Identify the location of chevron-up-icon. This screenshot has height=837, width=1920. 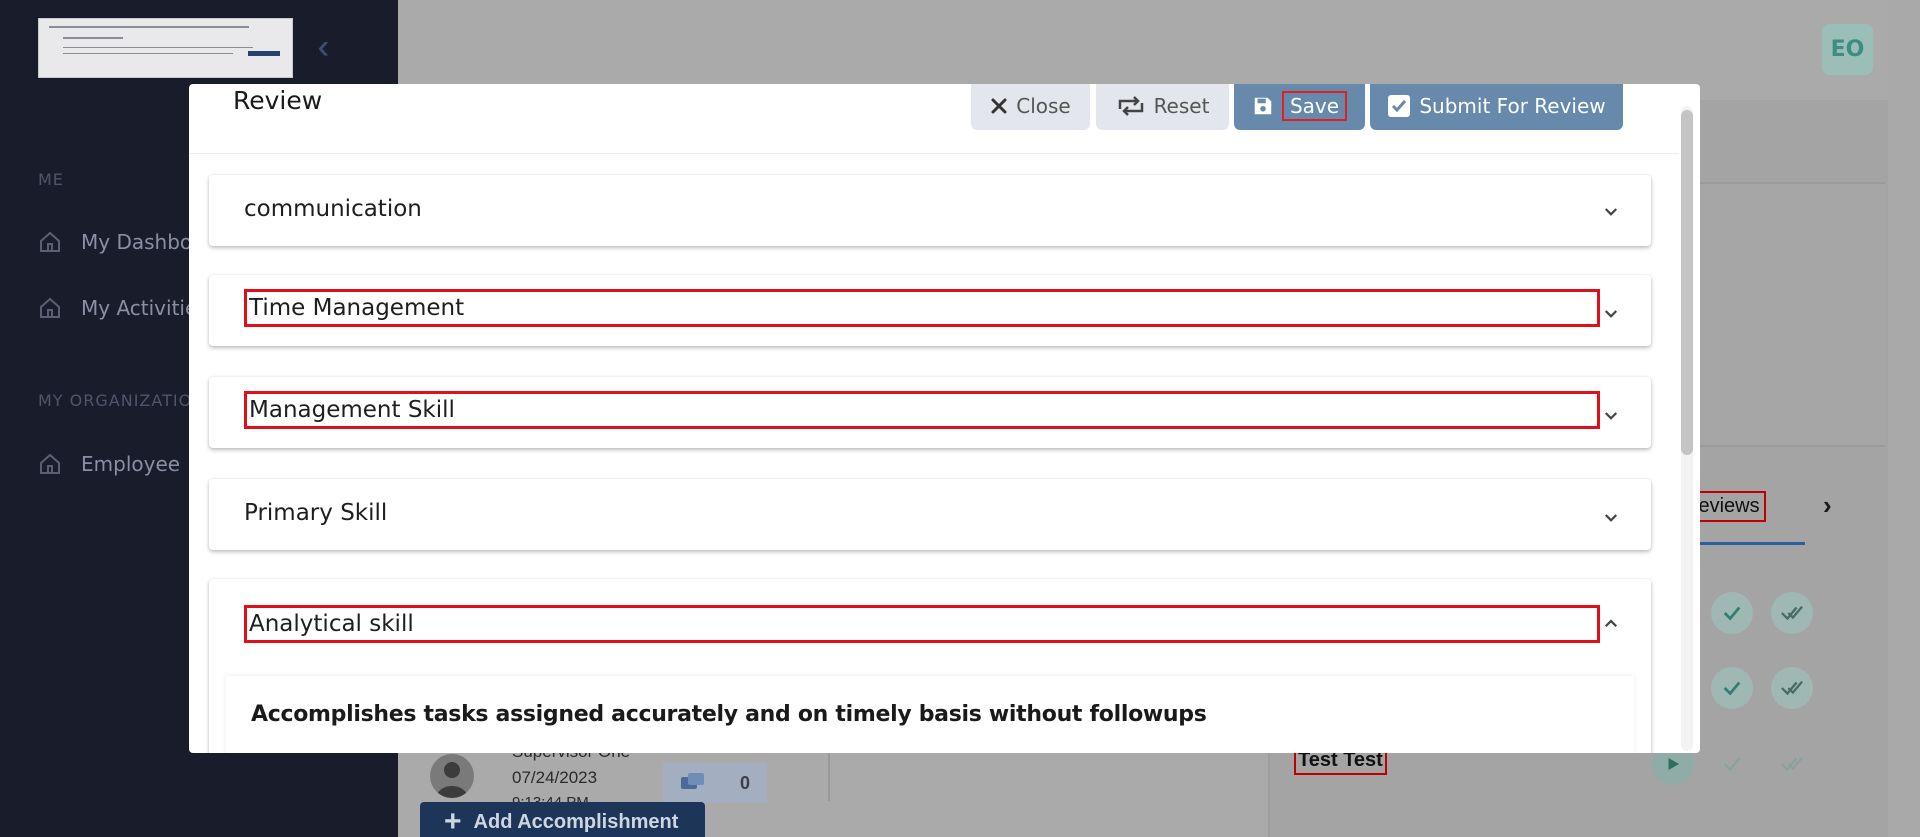
(1611, 624).